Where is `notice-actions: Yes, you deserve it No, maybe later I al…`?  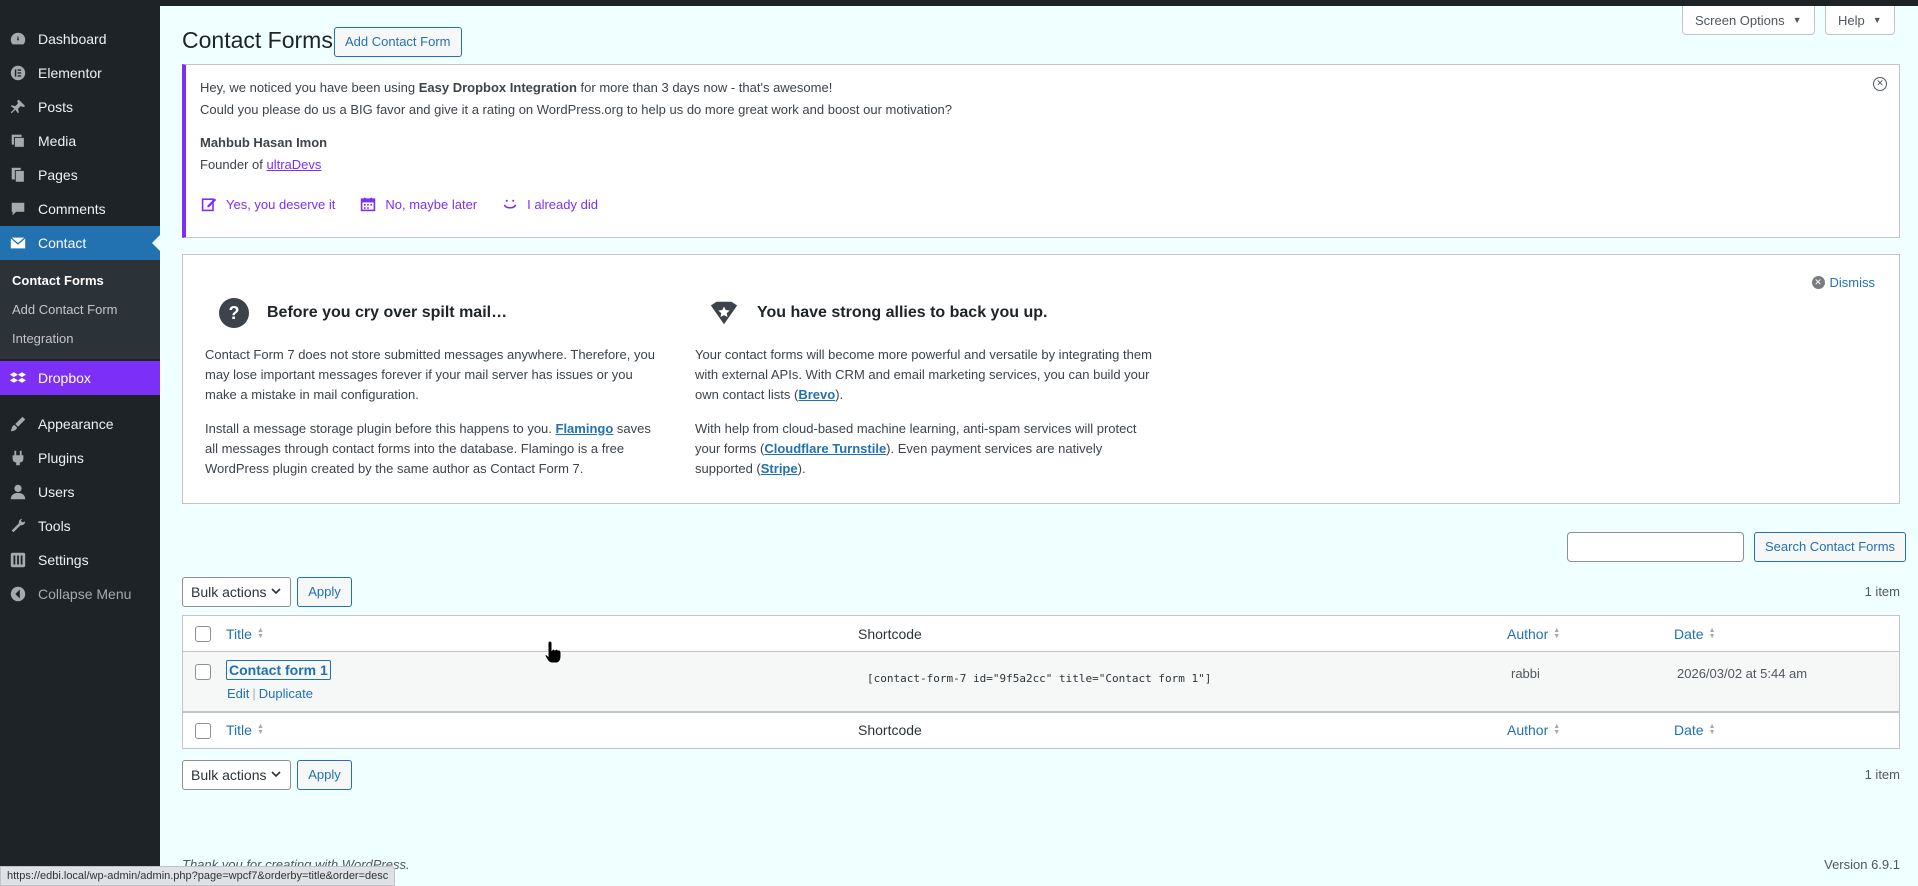 notice-actions: Yes, you deserve it No, maybe later I al… is located at coordinates (1042, 204).